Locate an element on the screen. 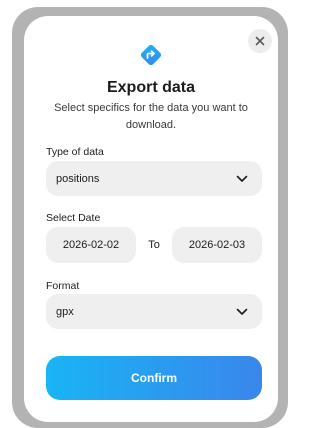 The image size is (320, 428). type-of-data-value: positions is located at coordinates (78, 178).